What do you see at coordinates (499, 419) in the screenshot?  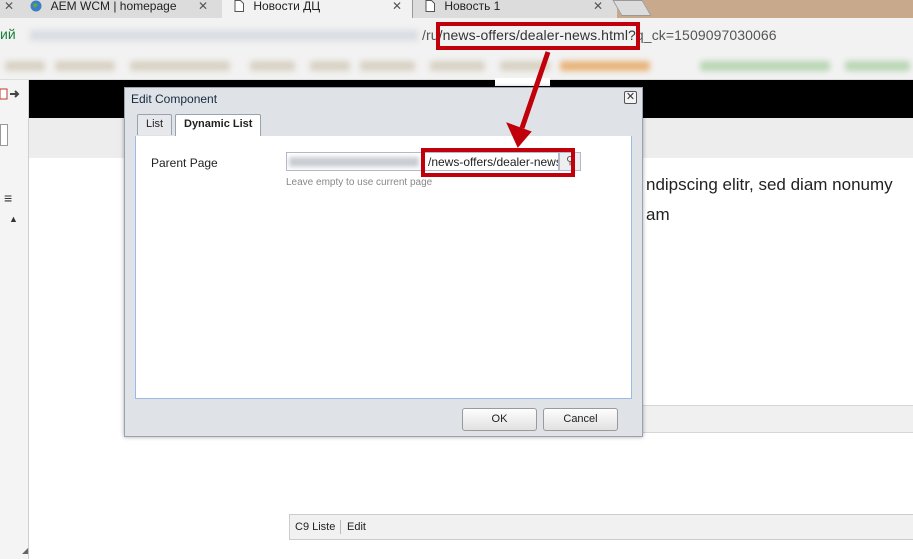 I see `ok-button: OK` at bounding box center [499, 419].